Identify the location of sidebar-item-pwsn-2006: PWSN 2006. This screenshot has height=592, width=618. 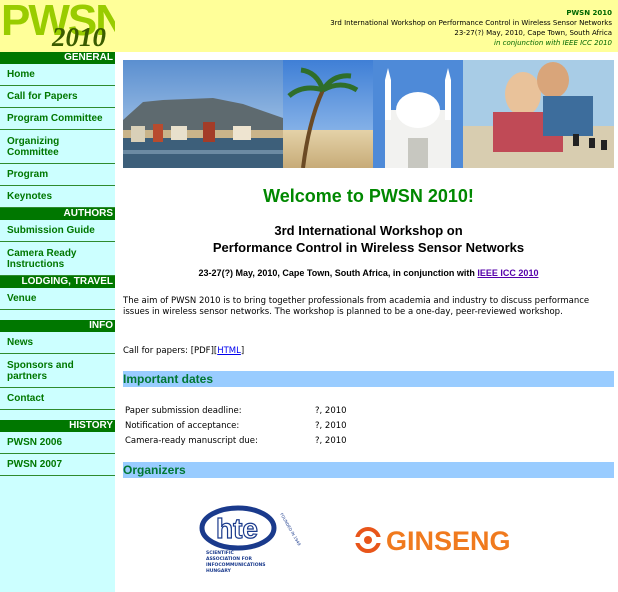
(57, 443).